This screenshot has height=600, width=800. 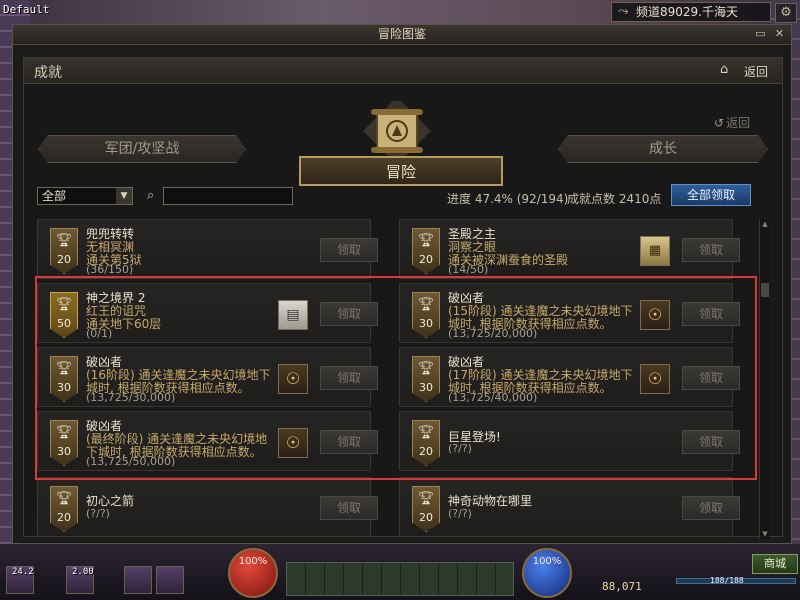 I want to click on inner-back-label: 返回, so click(x=738, y=123).